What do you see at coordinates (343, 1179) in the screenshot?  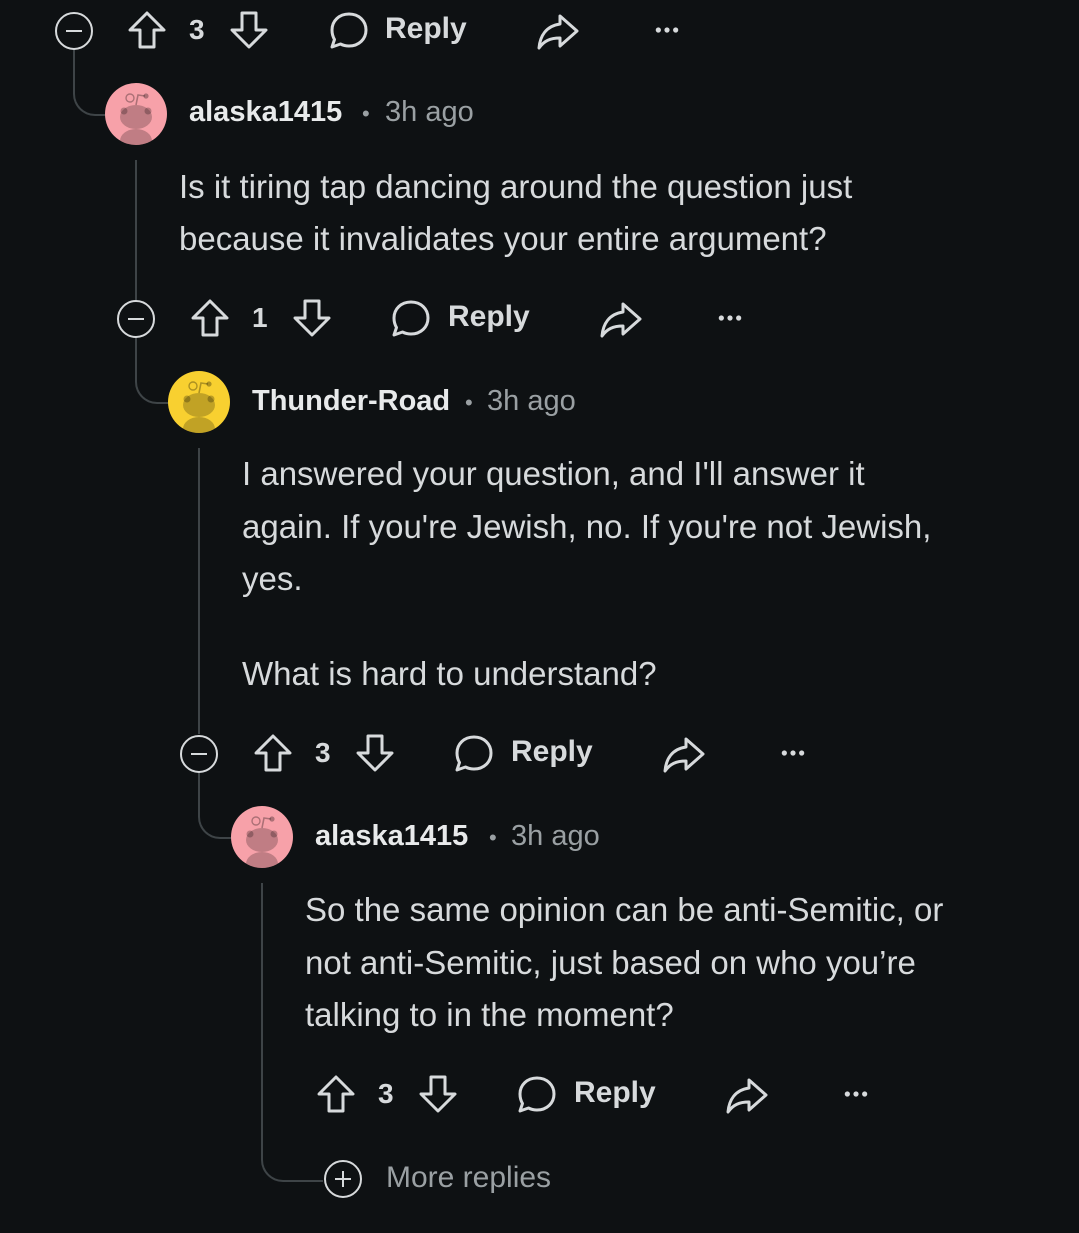 I see `expand-more-replies-button` at bounding box center [343, 1179].